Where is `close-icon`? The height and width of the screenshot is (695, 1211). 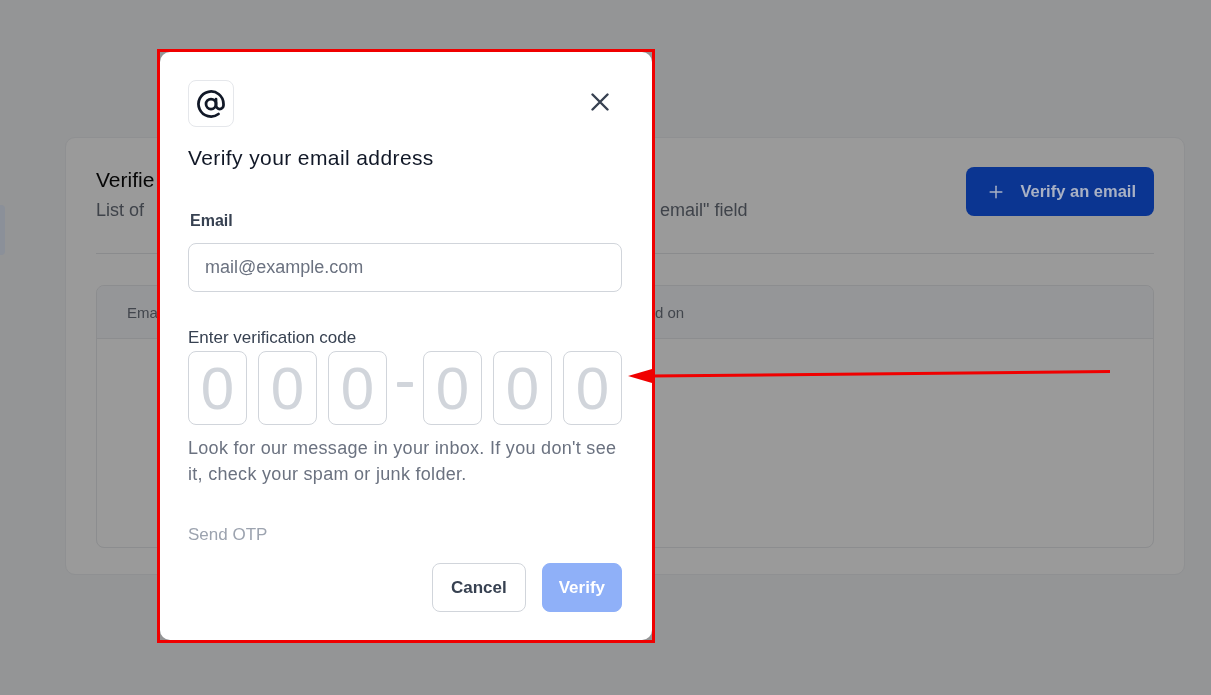
close-icon is located at coordinates (600, 101).